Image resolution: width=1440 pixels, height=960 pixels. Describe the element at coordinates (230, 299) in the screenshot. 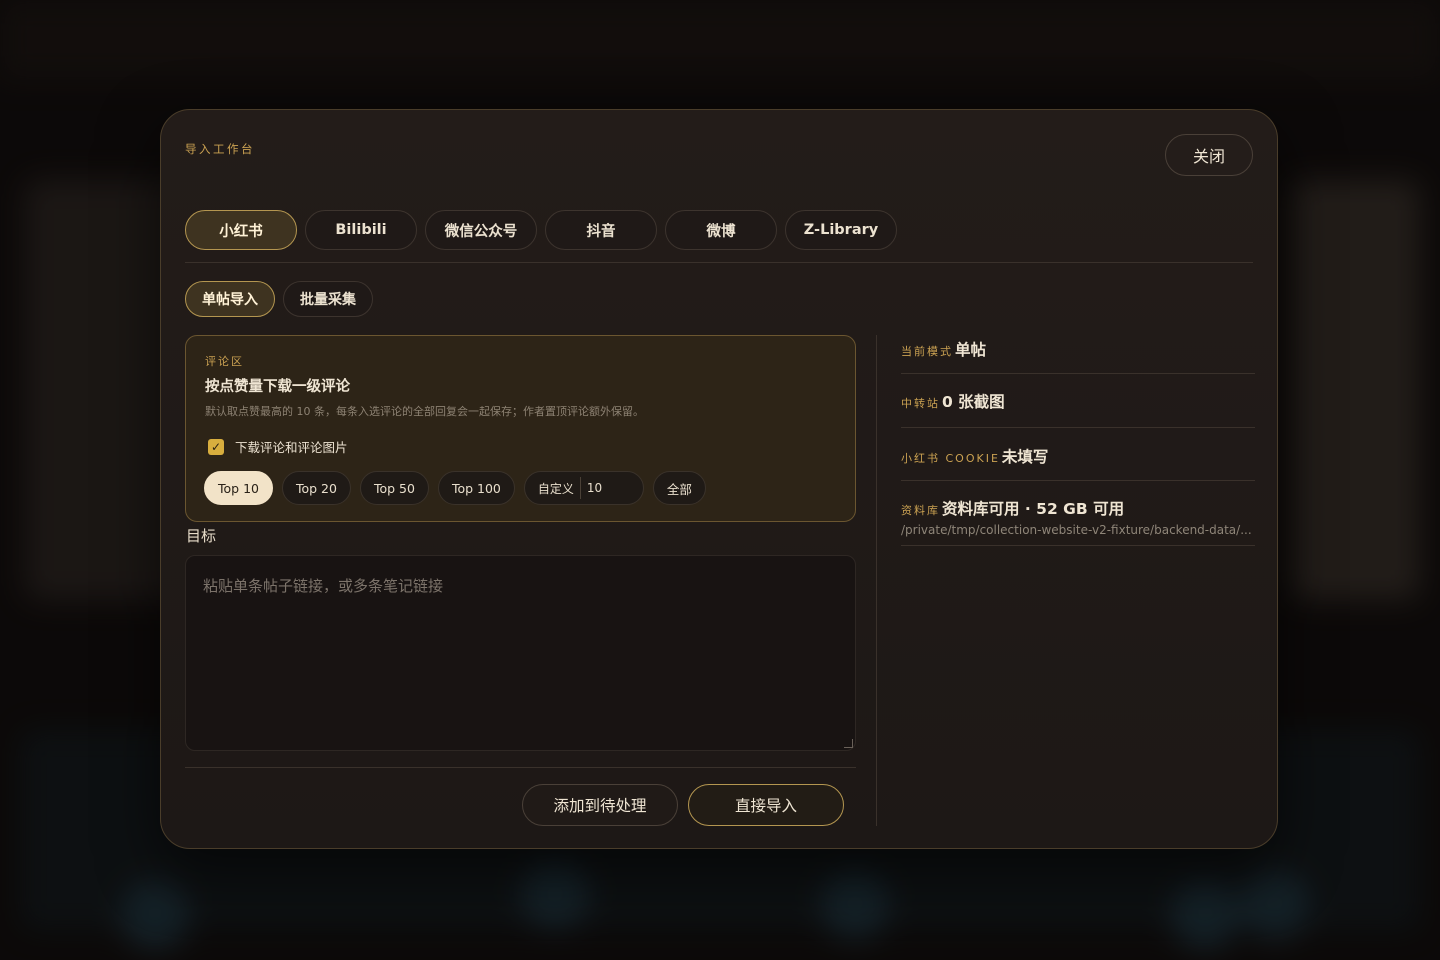

I see `tab-single-post: 单帖导入` at that location.